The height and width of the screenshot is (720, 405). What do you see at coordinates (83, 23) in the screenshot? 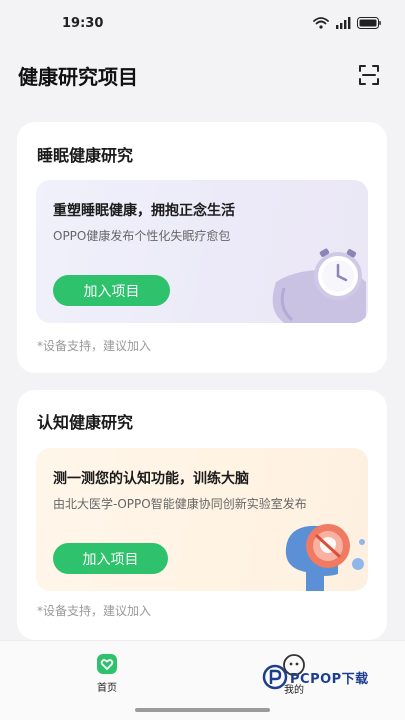
I see `status-time: 19:30` at bounding box center [83, 23].